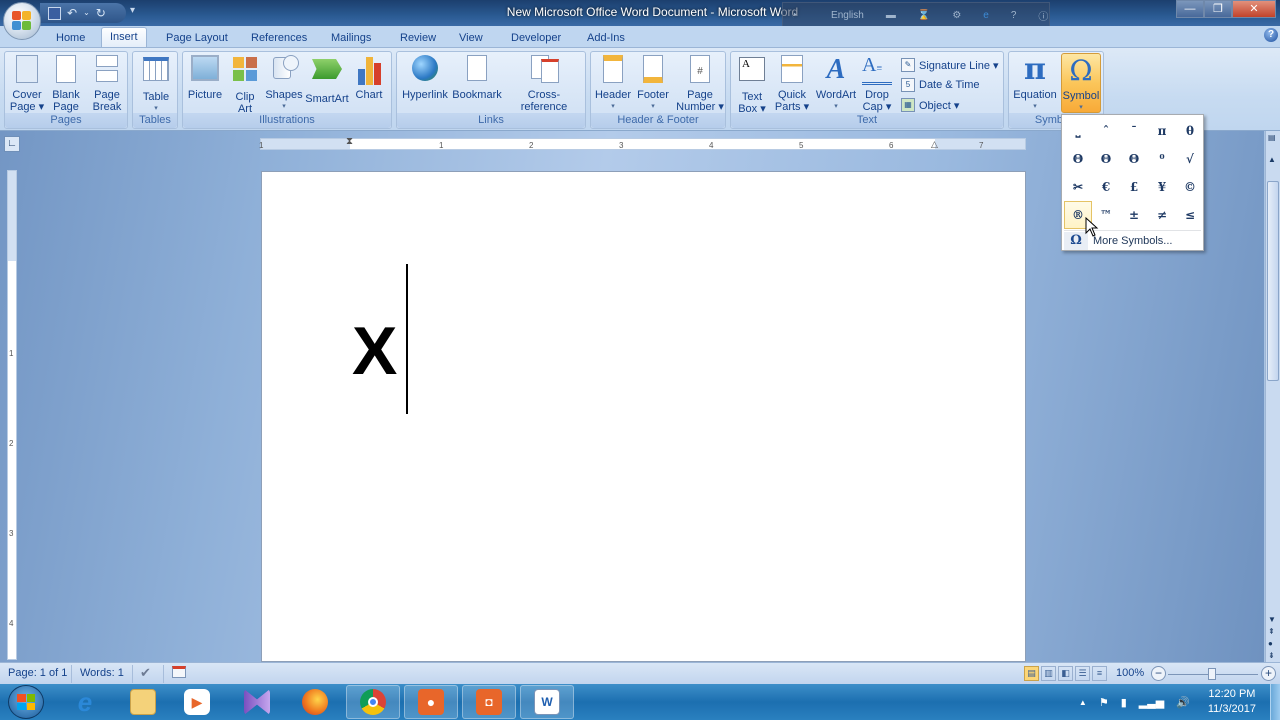 This screenshot has height=720, width=1280. I want to click on close-button: ✕, so click(1254, 9).